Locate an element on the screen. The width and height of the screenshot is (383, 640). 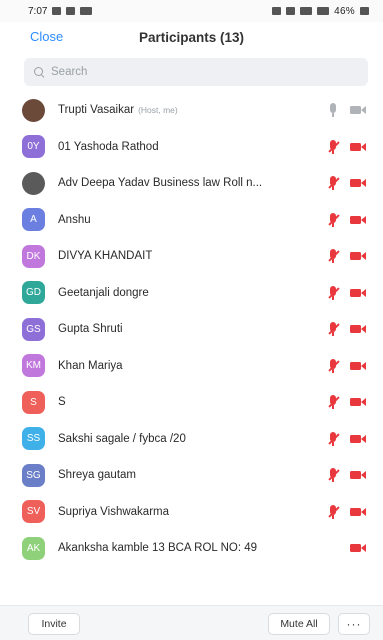
avatar: SV is located at coordinates (33, 512).